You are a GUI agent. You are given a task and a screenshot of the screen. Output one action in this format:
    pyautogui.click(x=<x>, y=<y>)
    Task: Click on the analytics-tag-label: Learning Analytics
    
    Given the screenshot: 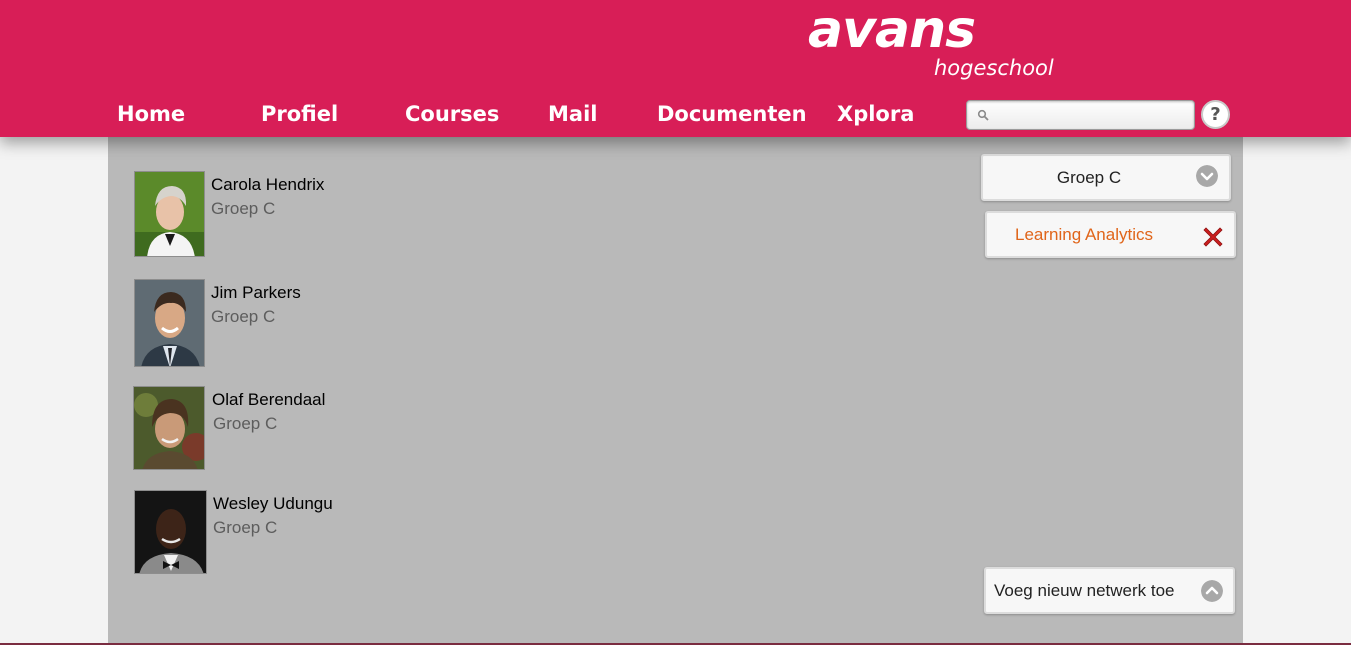 What is the action you would take?
    pyautogui.click(x=1084, y=234)
    